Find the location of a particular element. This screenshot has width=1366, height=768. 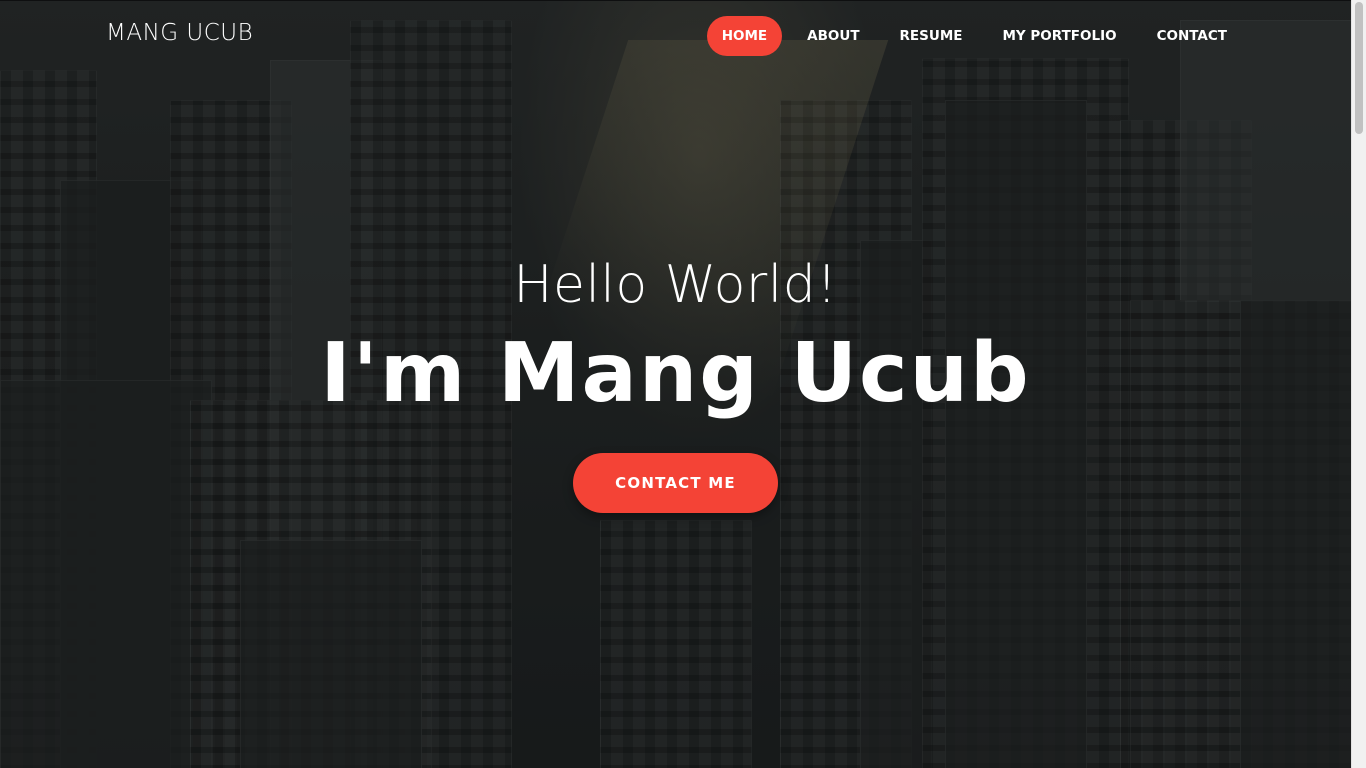

main-navigation: HOME ABOUT RESUME MY PORTFOLIO CONTACT is located at coordinates (969, 36).